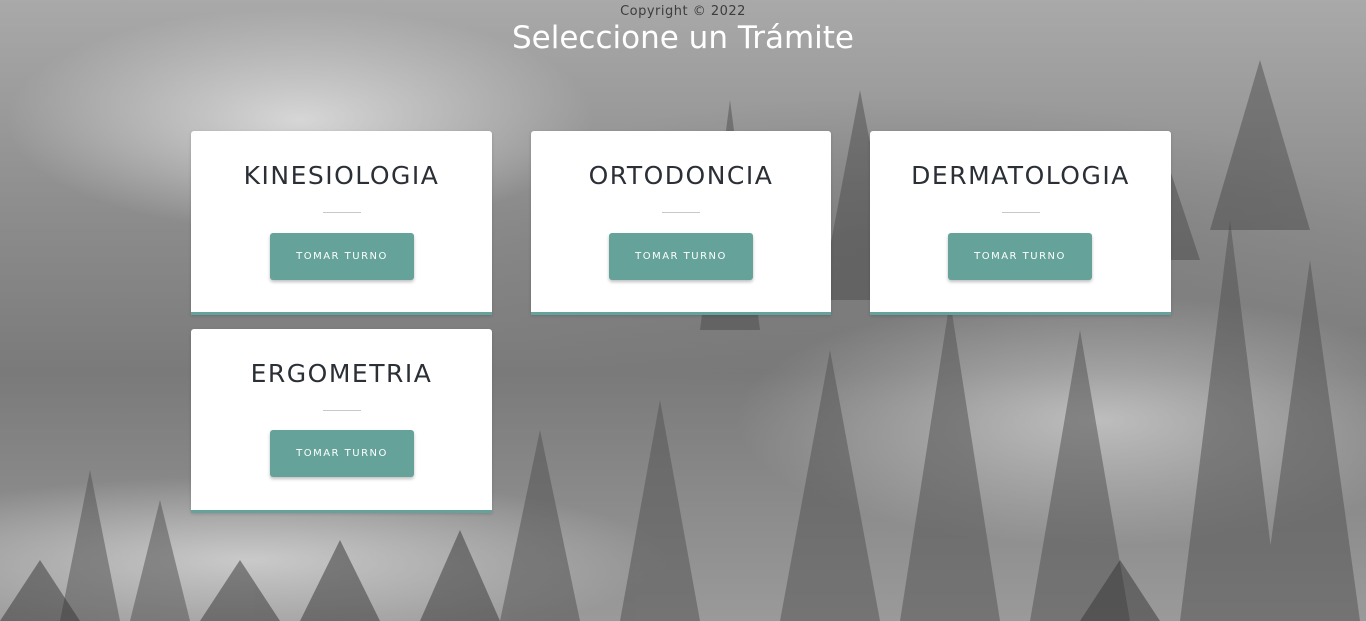  I want to click on tomar-turno-button-dermatologia: TOMAR TURNO, so click(1020, 256).